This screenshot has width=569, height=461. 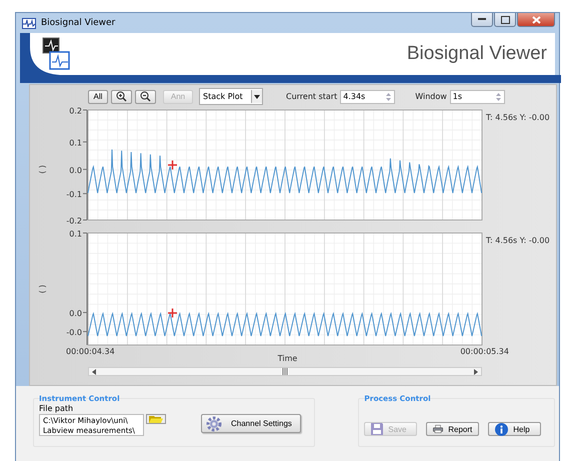 What do you see at coordinates (90, 351) in the screenshot?
I see `x-start-label: 00:00:04.34` at bounding box center [90, 351].